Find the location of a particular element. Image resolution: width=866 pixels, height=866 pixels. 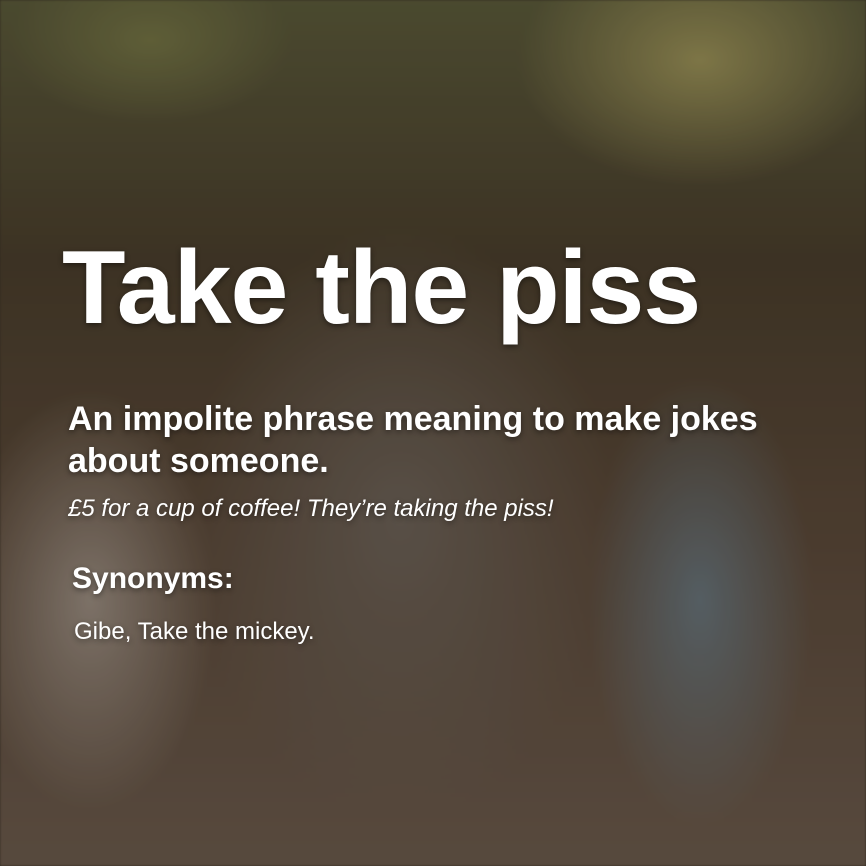

synonyms-list: Gibe, Take the mickey. is located at coordinates (194, 631).